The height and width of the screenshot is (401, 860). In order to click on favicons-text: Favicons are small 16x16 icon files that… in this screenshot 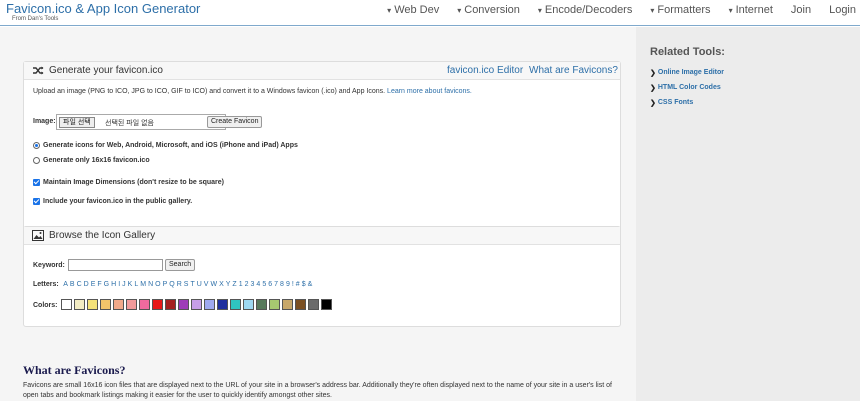, I will do `click(317, 390)`.